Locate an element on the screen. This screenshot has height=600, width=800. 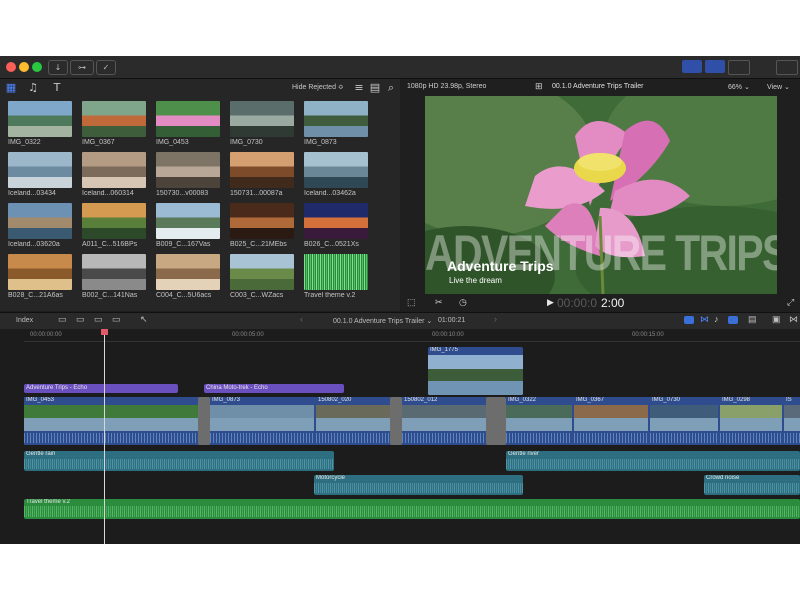
browser-clip: IMG_0453 is located at coordinates (188, 123).